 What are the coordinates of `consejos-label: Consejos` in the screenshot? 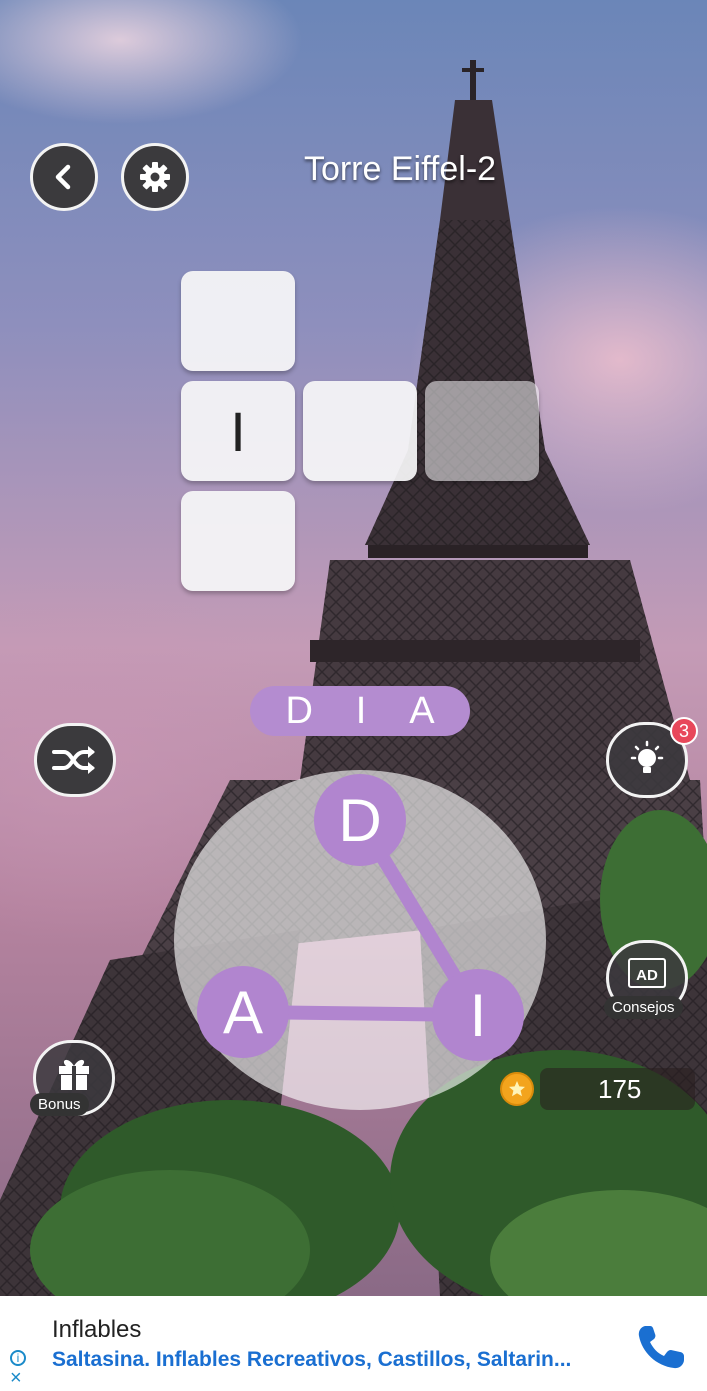 It's located at (643, 1007).